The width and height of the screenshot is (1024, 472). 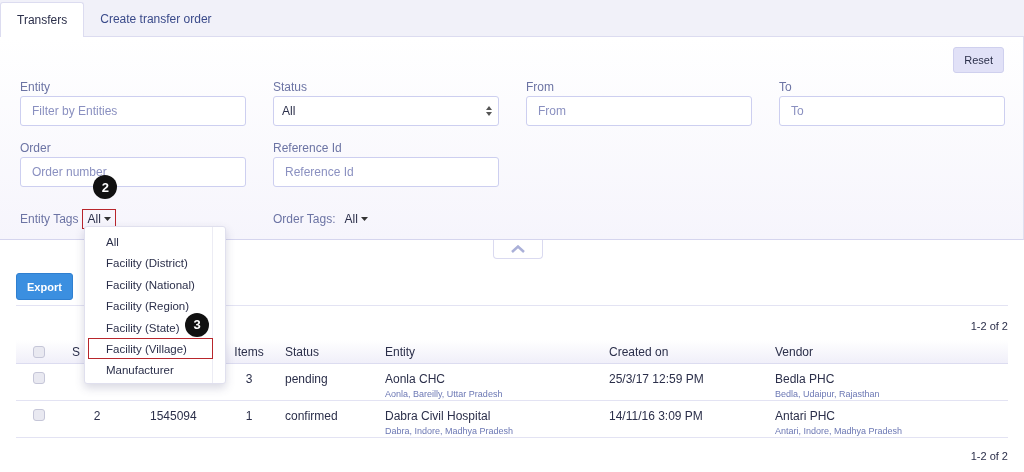 I want to click on tags-label: Entity Tags, so click(x=49, y=219).